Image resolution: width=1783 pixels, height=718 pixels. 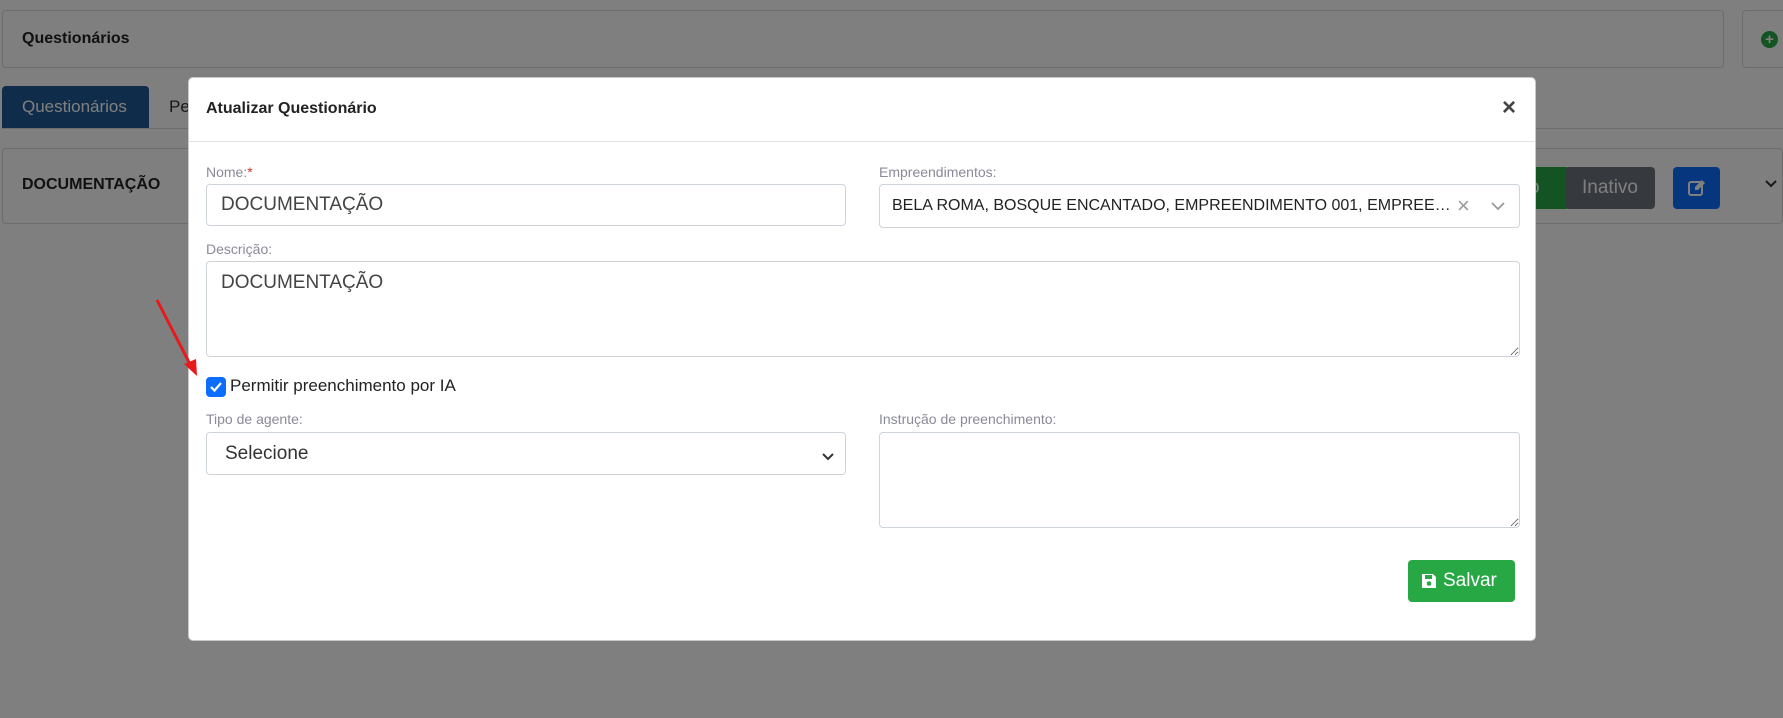 What do you see at coordinates (250, 172) in the screenshot?
I see `required-mark: *` at bounding box center [250, 172].